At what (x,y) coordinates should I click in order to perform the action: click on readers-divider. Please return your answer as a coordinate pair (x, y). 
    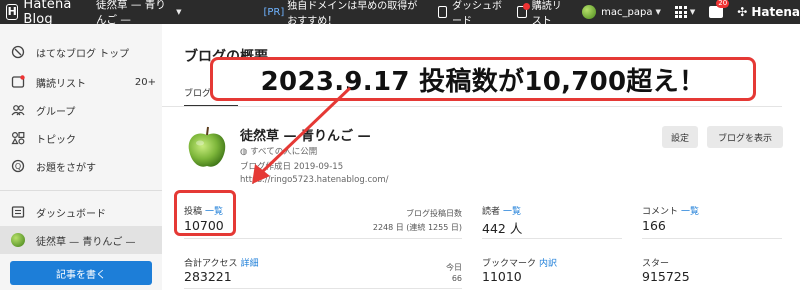
    Looking at the image, I should click on (552, 238).